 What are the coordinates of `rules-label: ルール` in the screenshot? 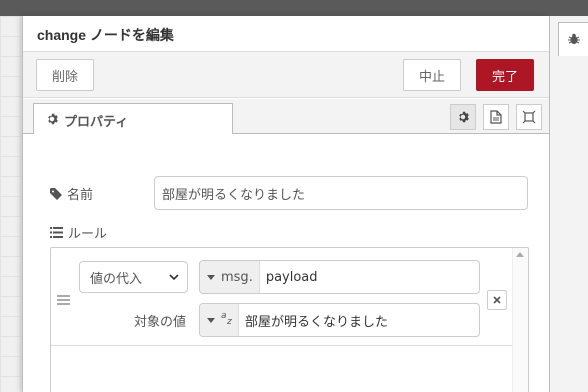 It's located at (78, 232).